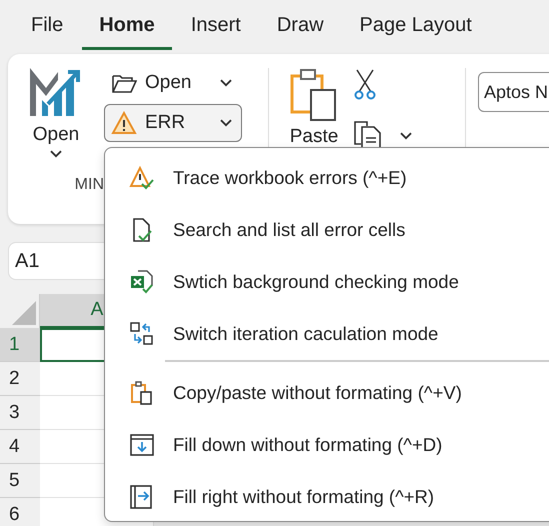 This screenshot has width=549, height=526. What do you see at coordinates (513, 92) in the screenshot?
I see `font-name-field: Aptos N` at bounding box center [513, 92].